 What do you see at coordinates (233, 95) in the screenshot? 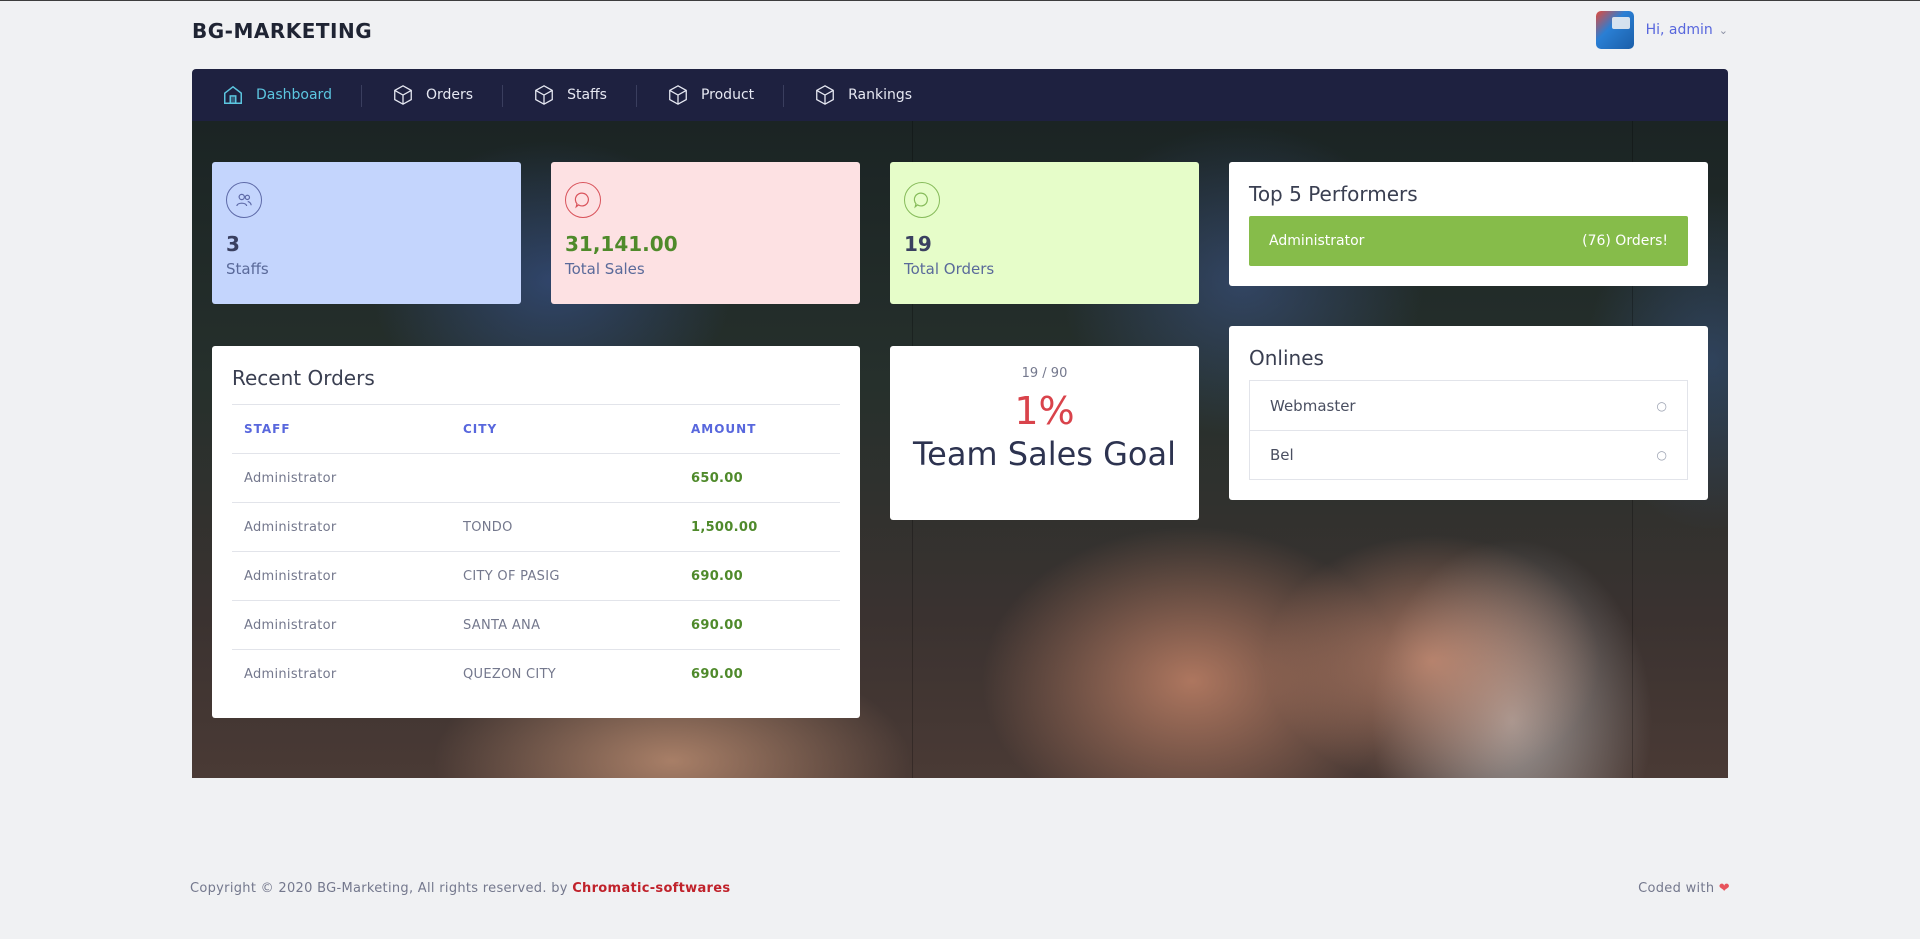
I see `home-icon` at bounding box center [233, 95].